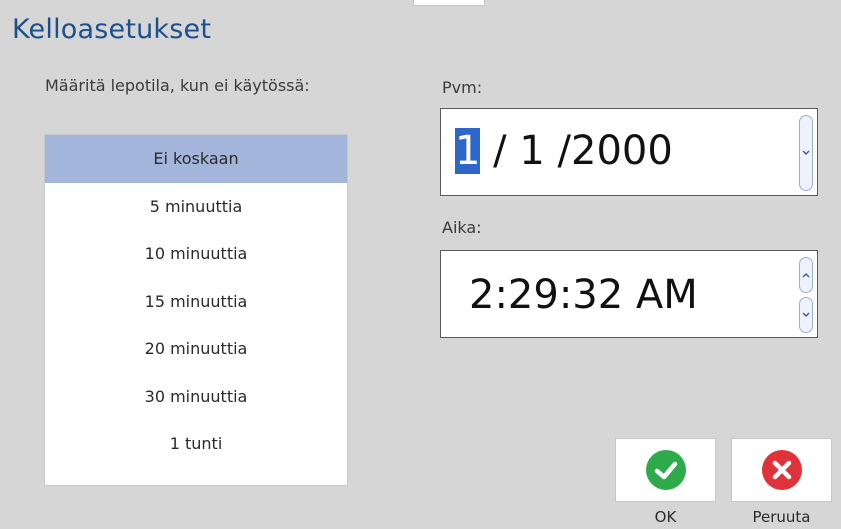 Image resolution: width=841 pixels, height=529 pixels. I want to click on x-icon, so click(781, 470).